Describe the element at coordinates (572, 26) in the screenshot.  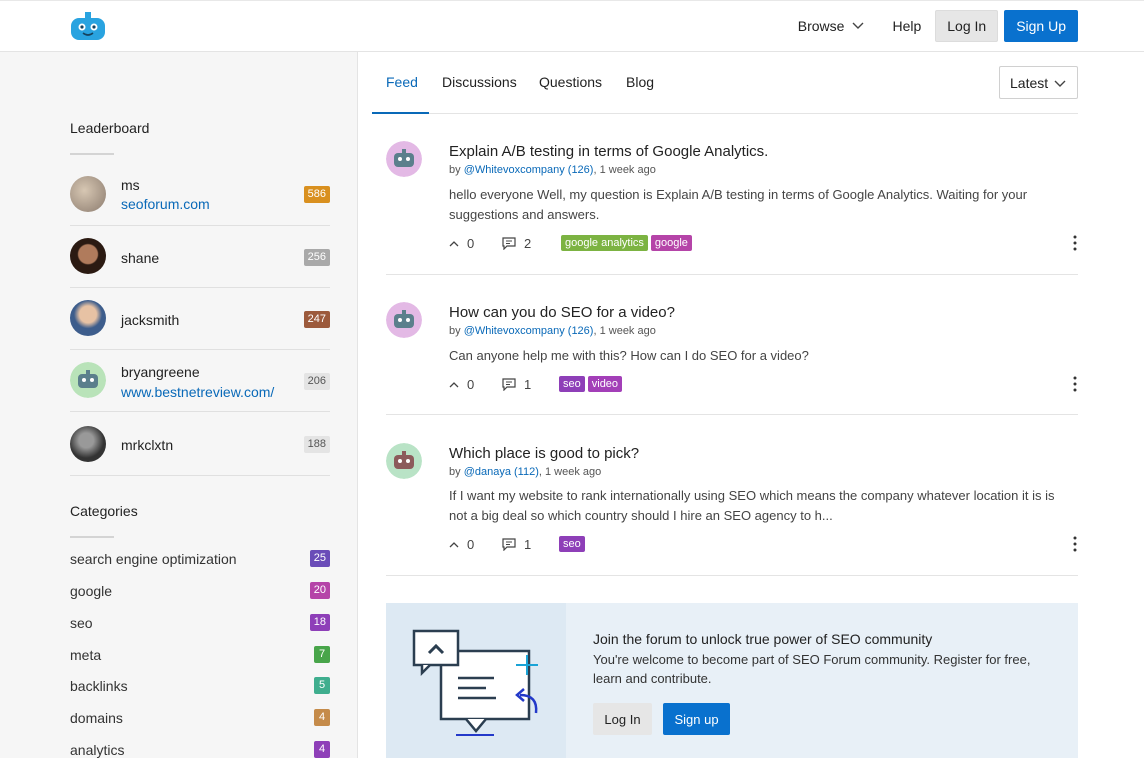
I see `top-header: Browse Help Log In Sign Up` at that location.